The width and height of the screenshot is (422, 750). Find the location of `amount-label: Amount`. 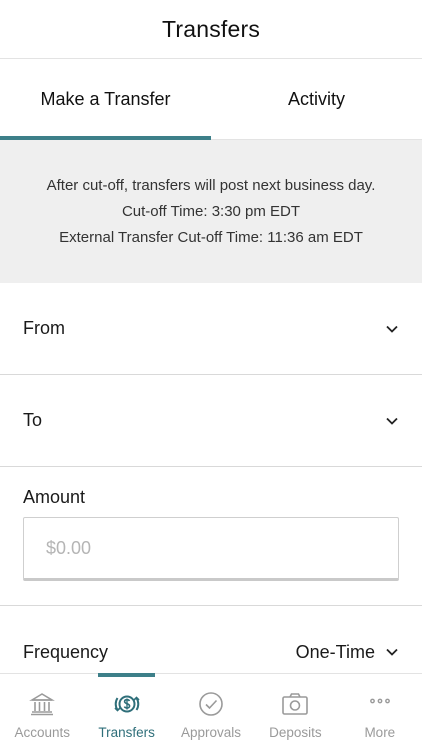

amount-label: Amount is located at coordinates (54, 497).